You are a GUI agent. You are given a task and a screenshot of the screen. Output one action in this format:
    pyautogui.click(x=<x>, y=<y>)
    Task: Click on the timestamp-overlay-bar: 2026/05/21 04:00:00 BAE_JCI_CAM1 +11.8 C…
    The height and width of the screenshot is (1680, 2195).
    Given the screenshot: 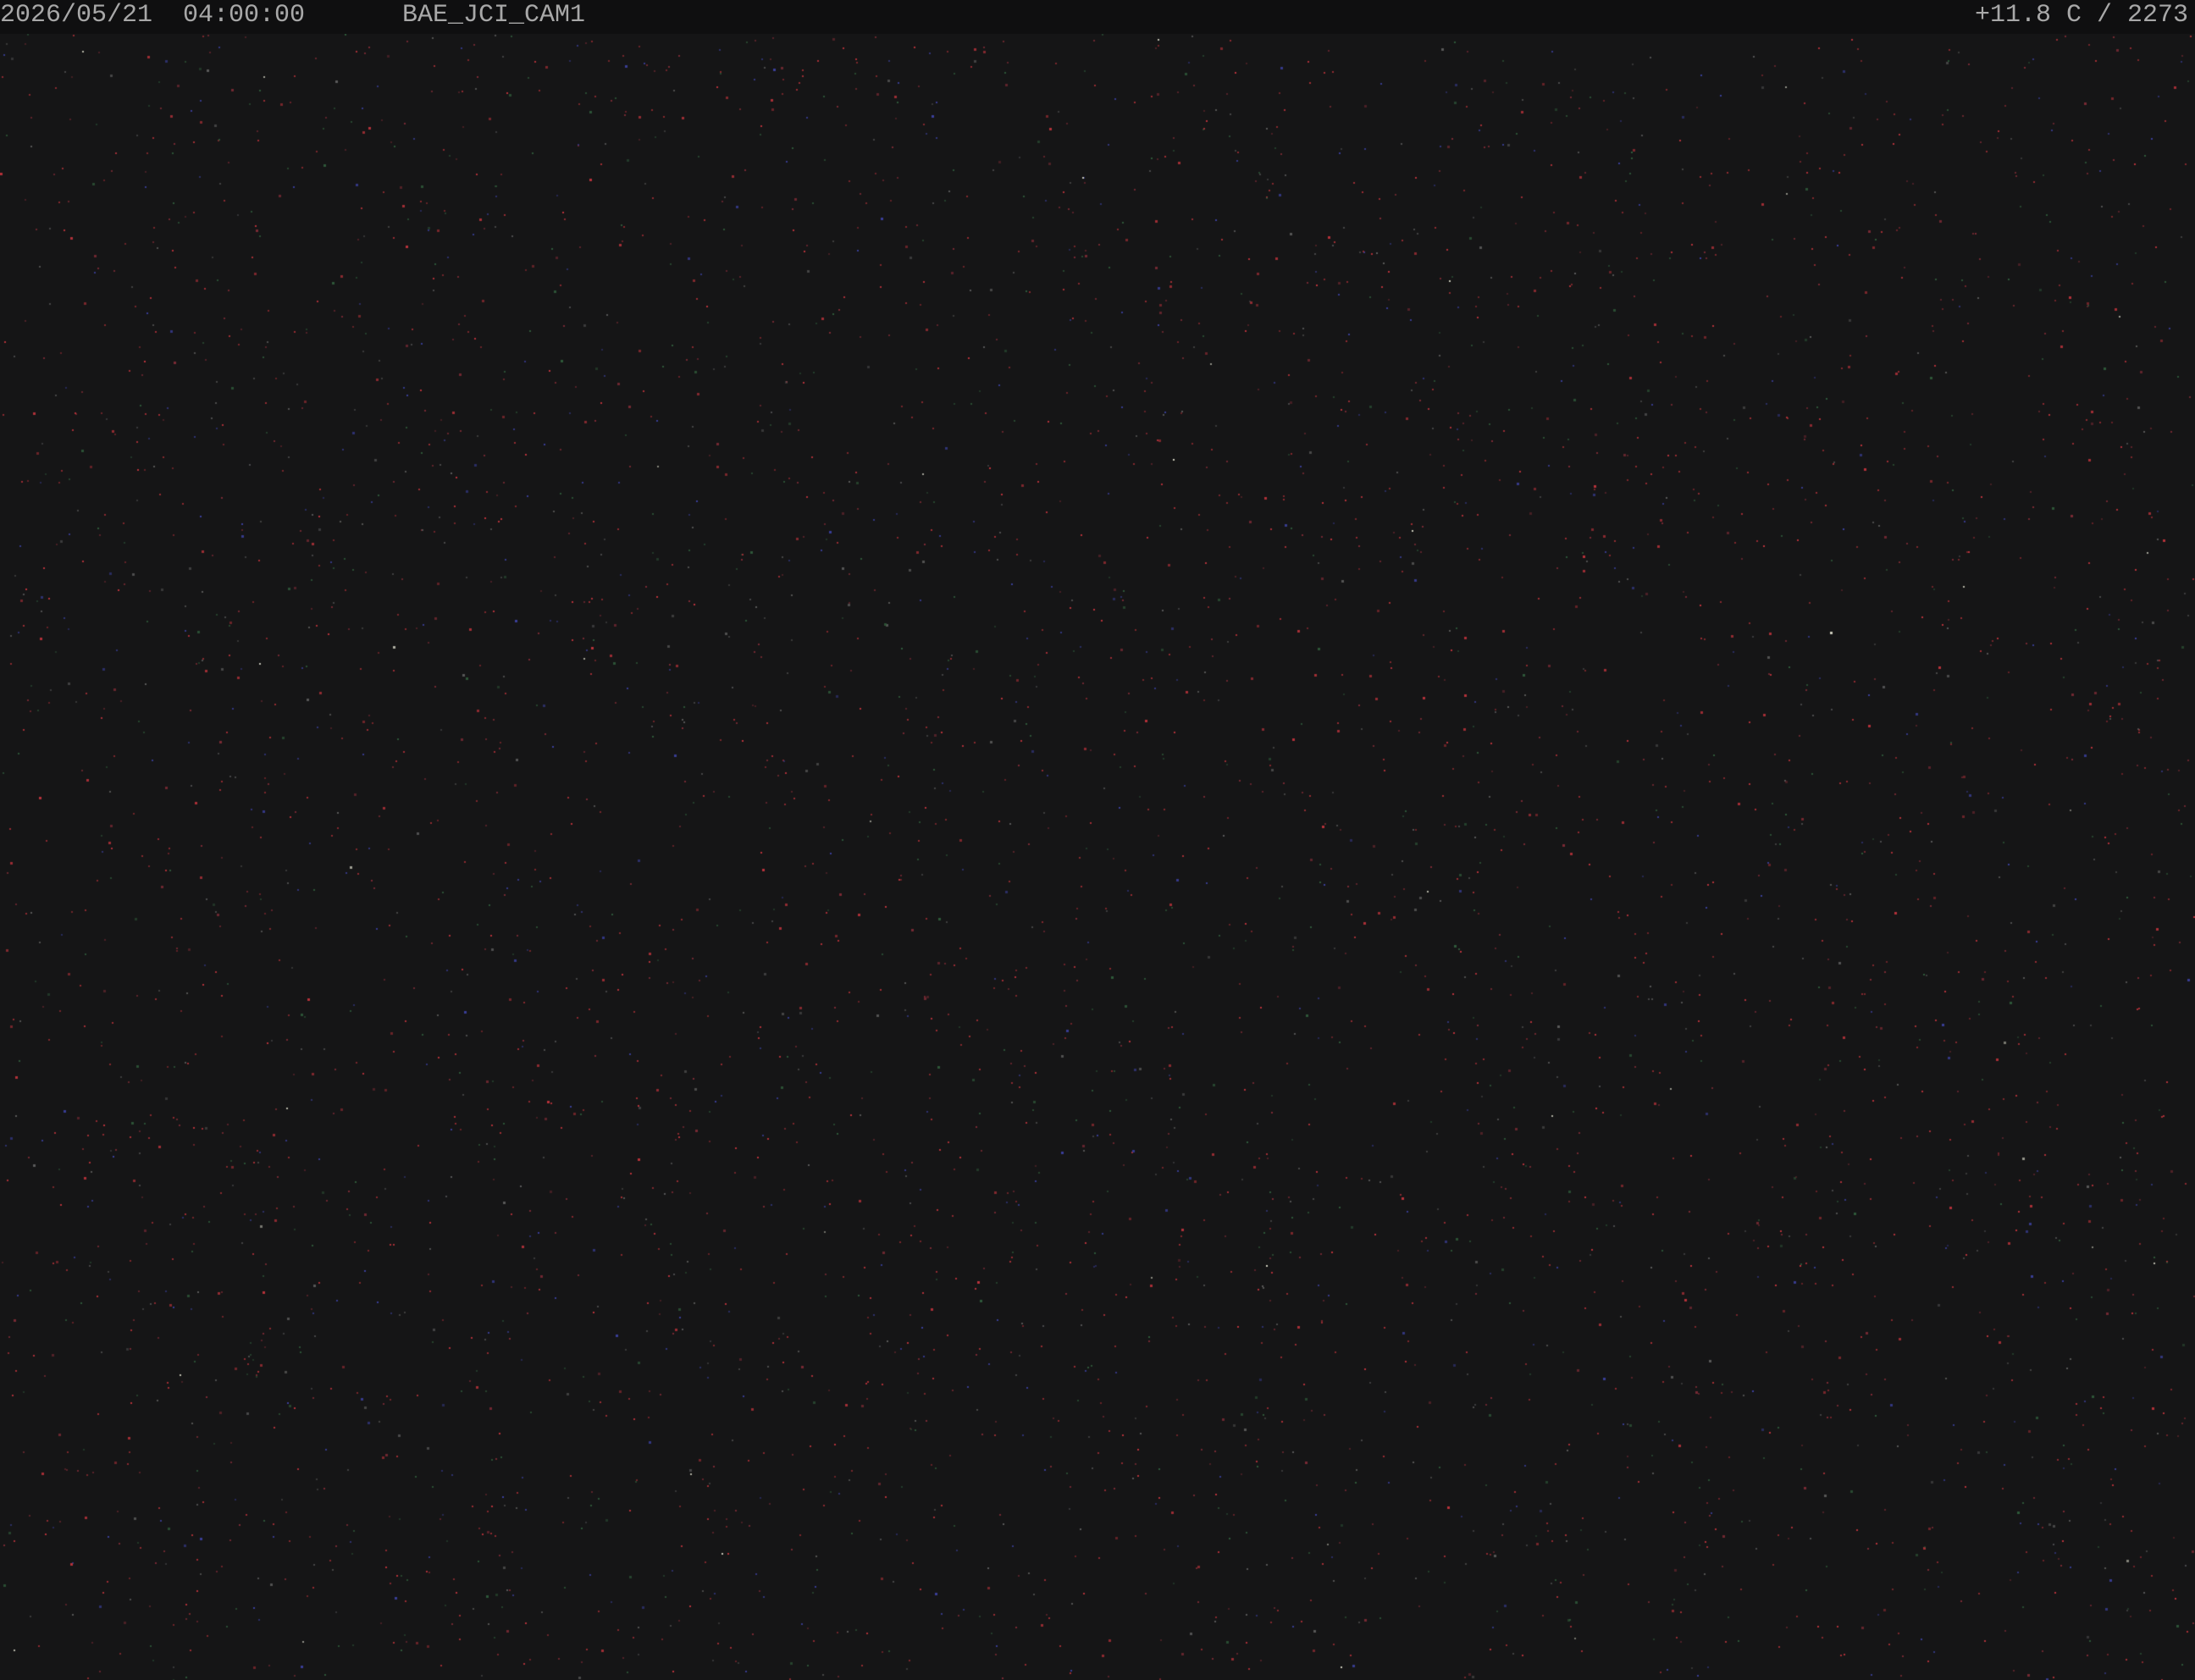 What is the action you would take?
    pyautogui.click(x=1097, y=17)
    